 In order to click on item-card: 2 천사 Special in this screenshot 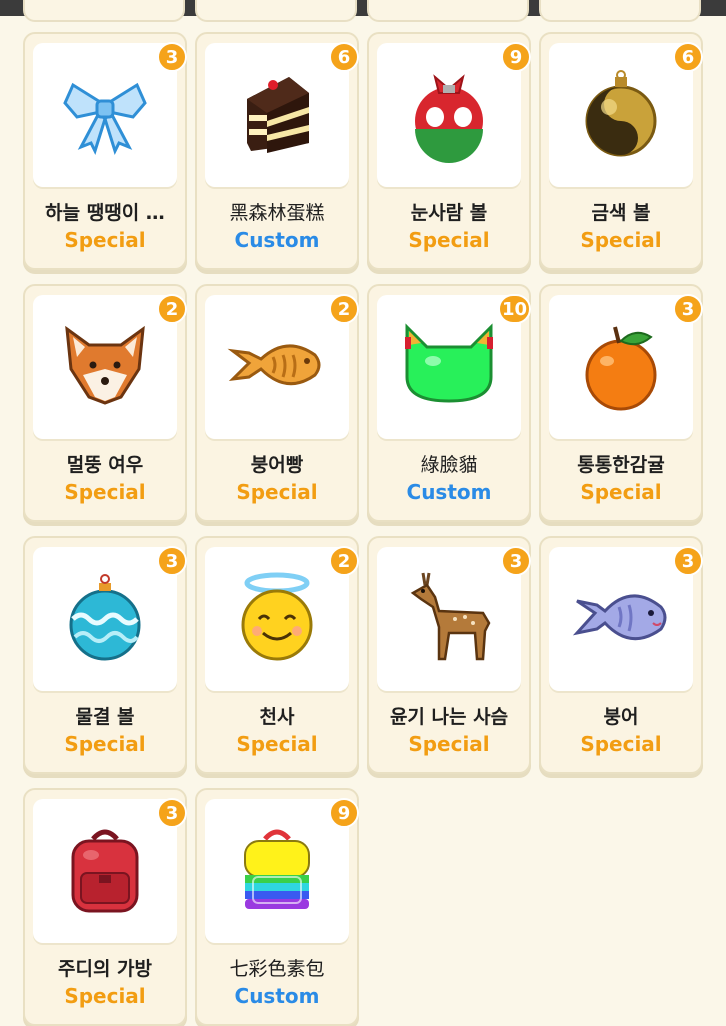, I will do `click(277, 655)`.